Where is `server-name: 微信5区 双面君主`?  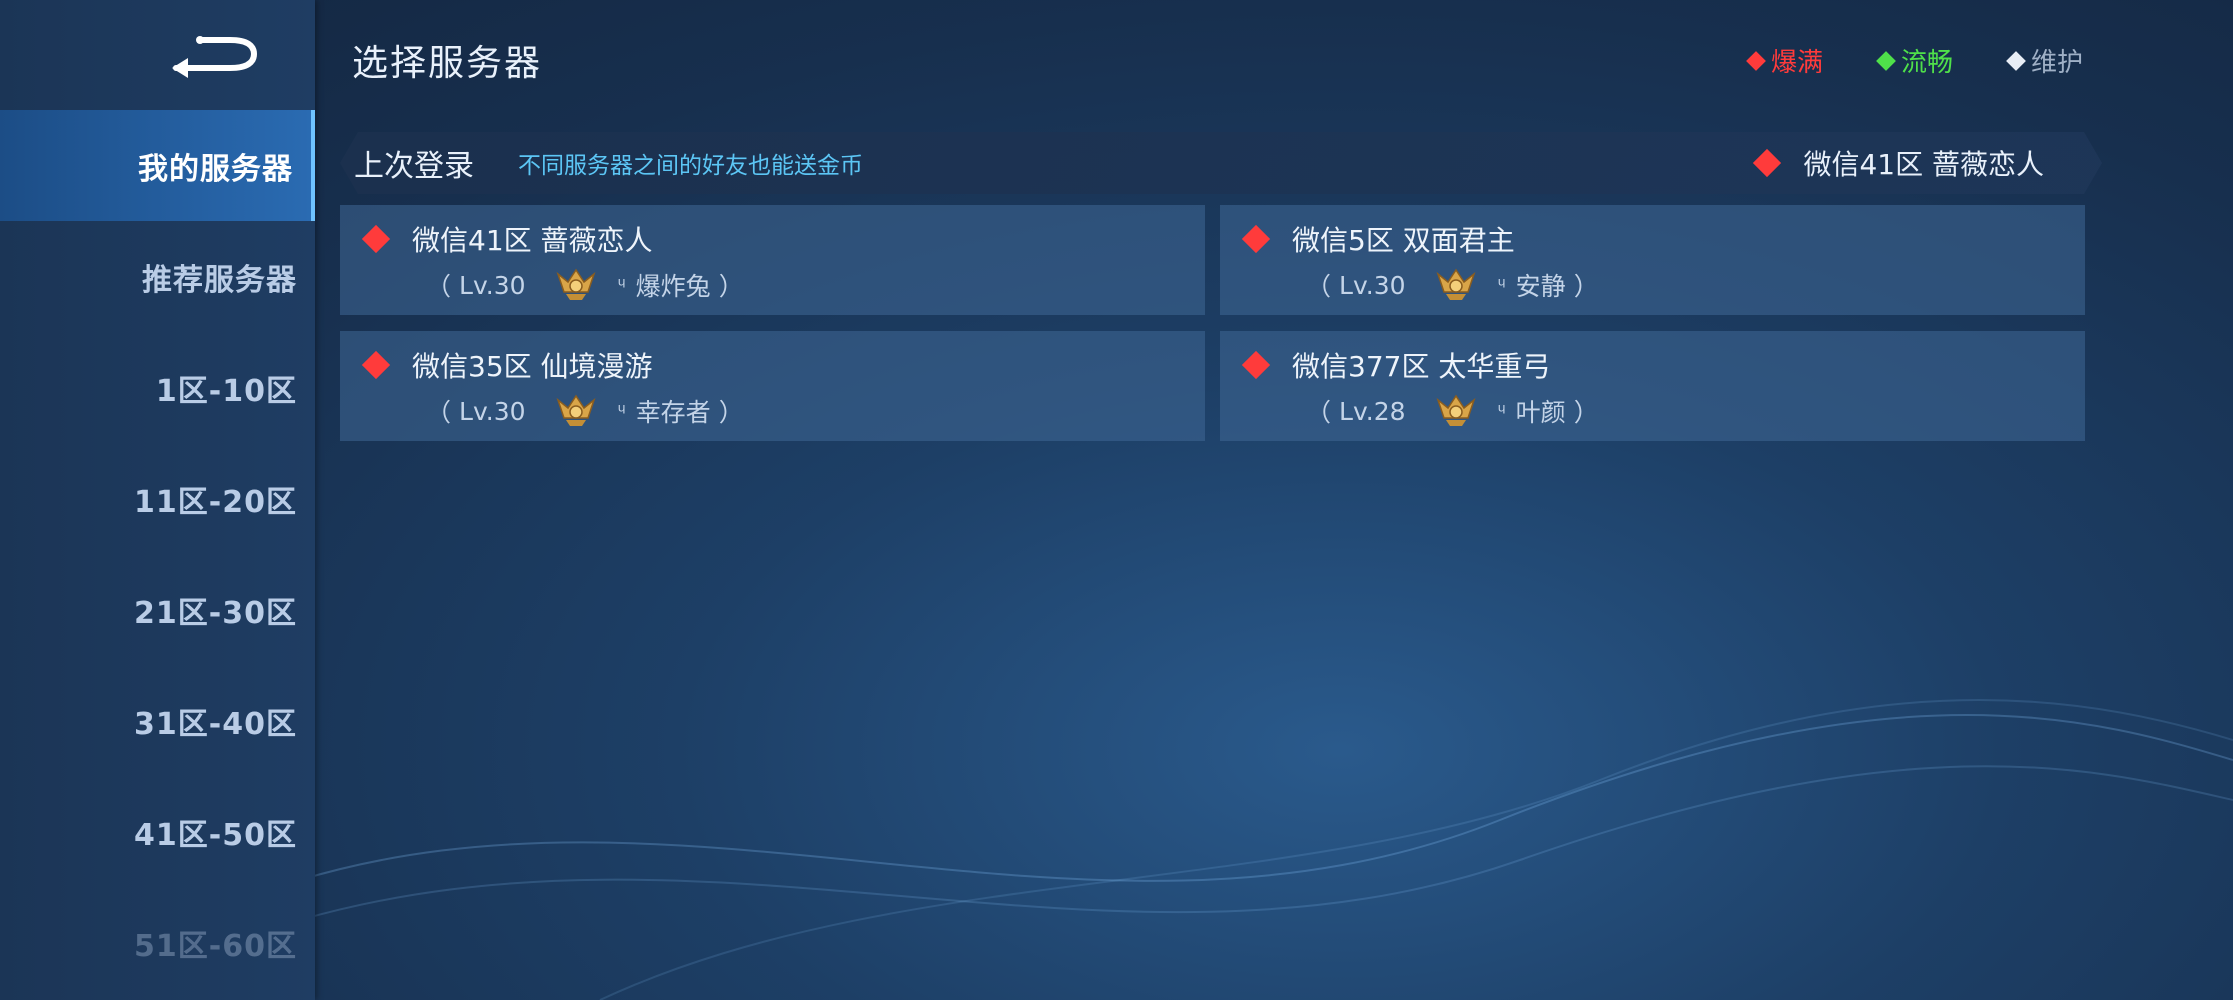
server-name: 微信5区 双面君主 is located at coordinates (1403, 240).